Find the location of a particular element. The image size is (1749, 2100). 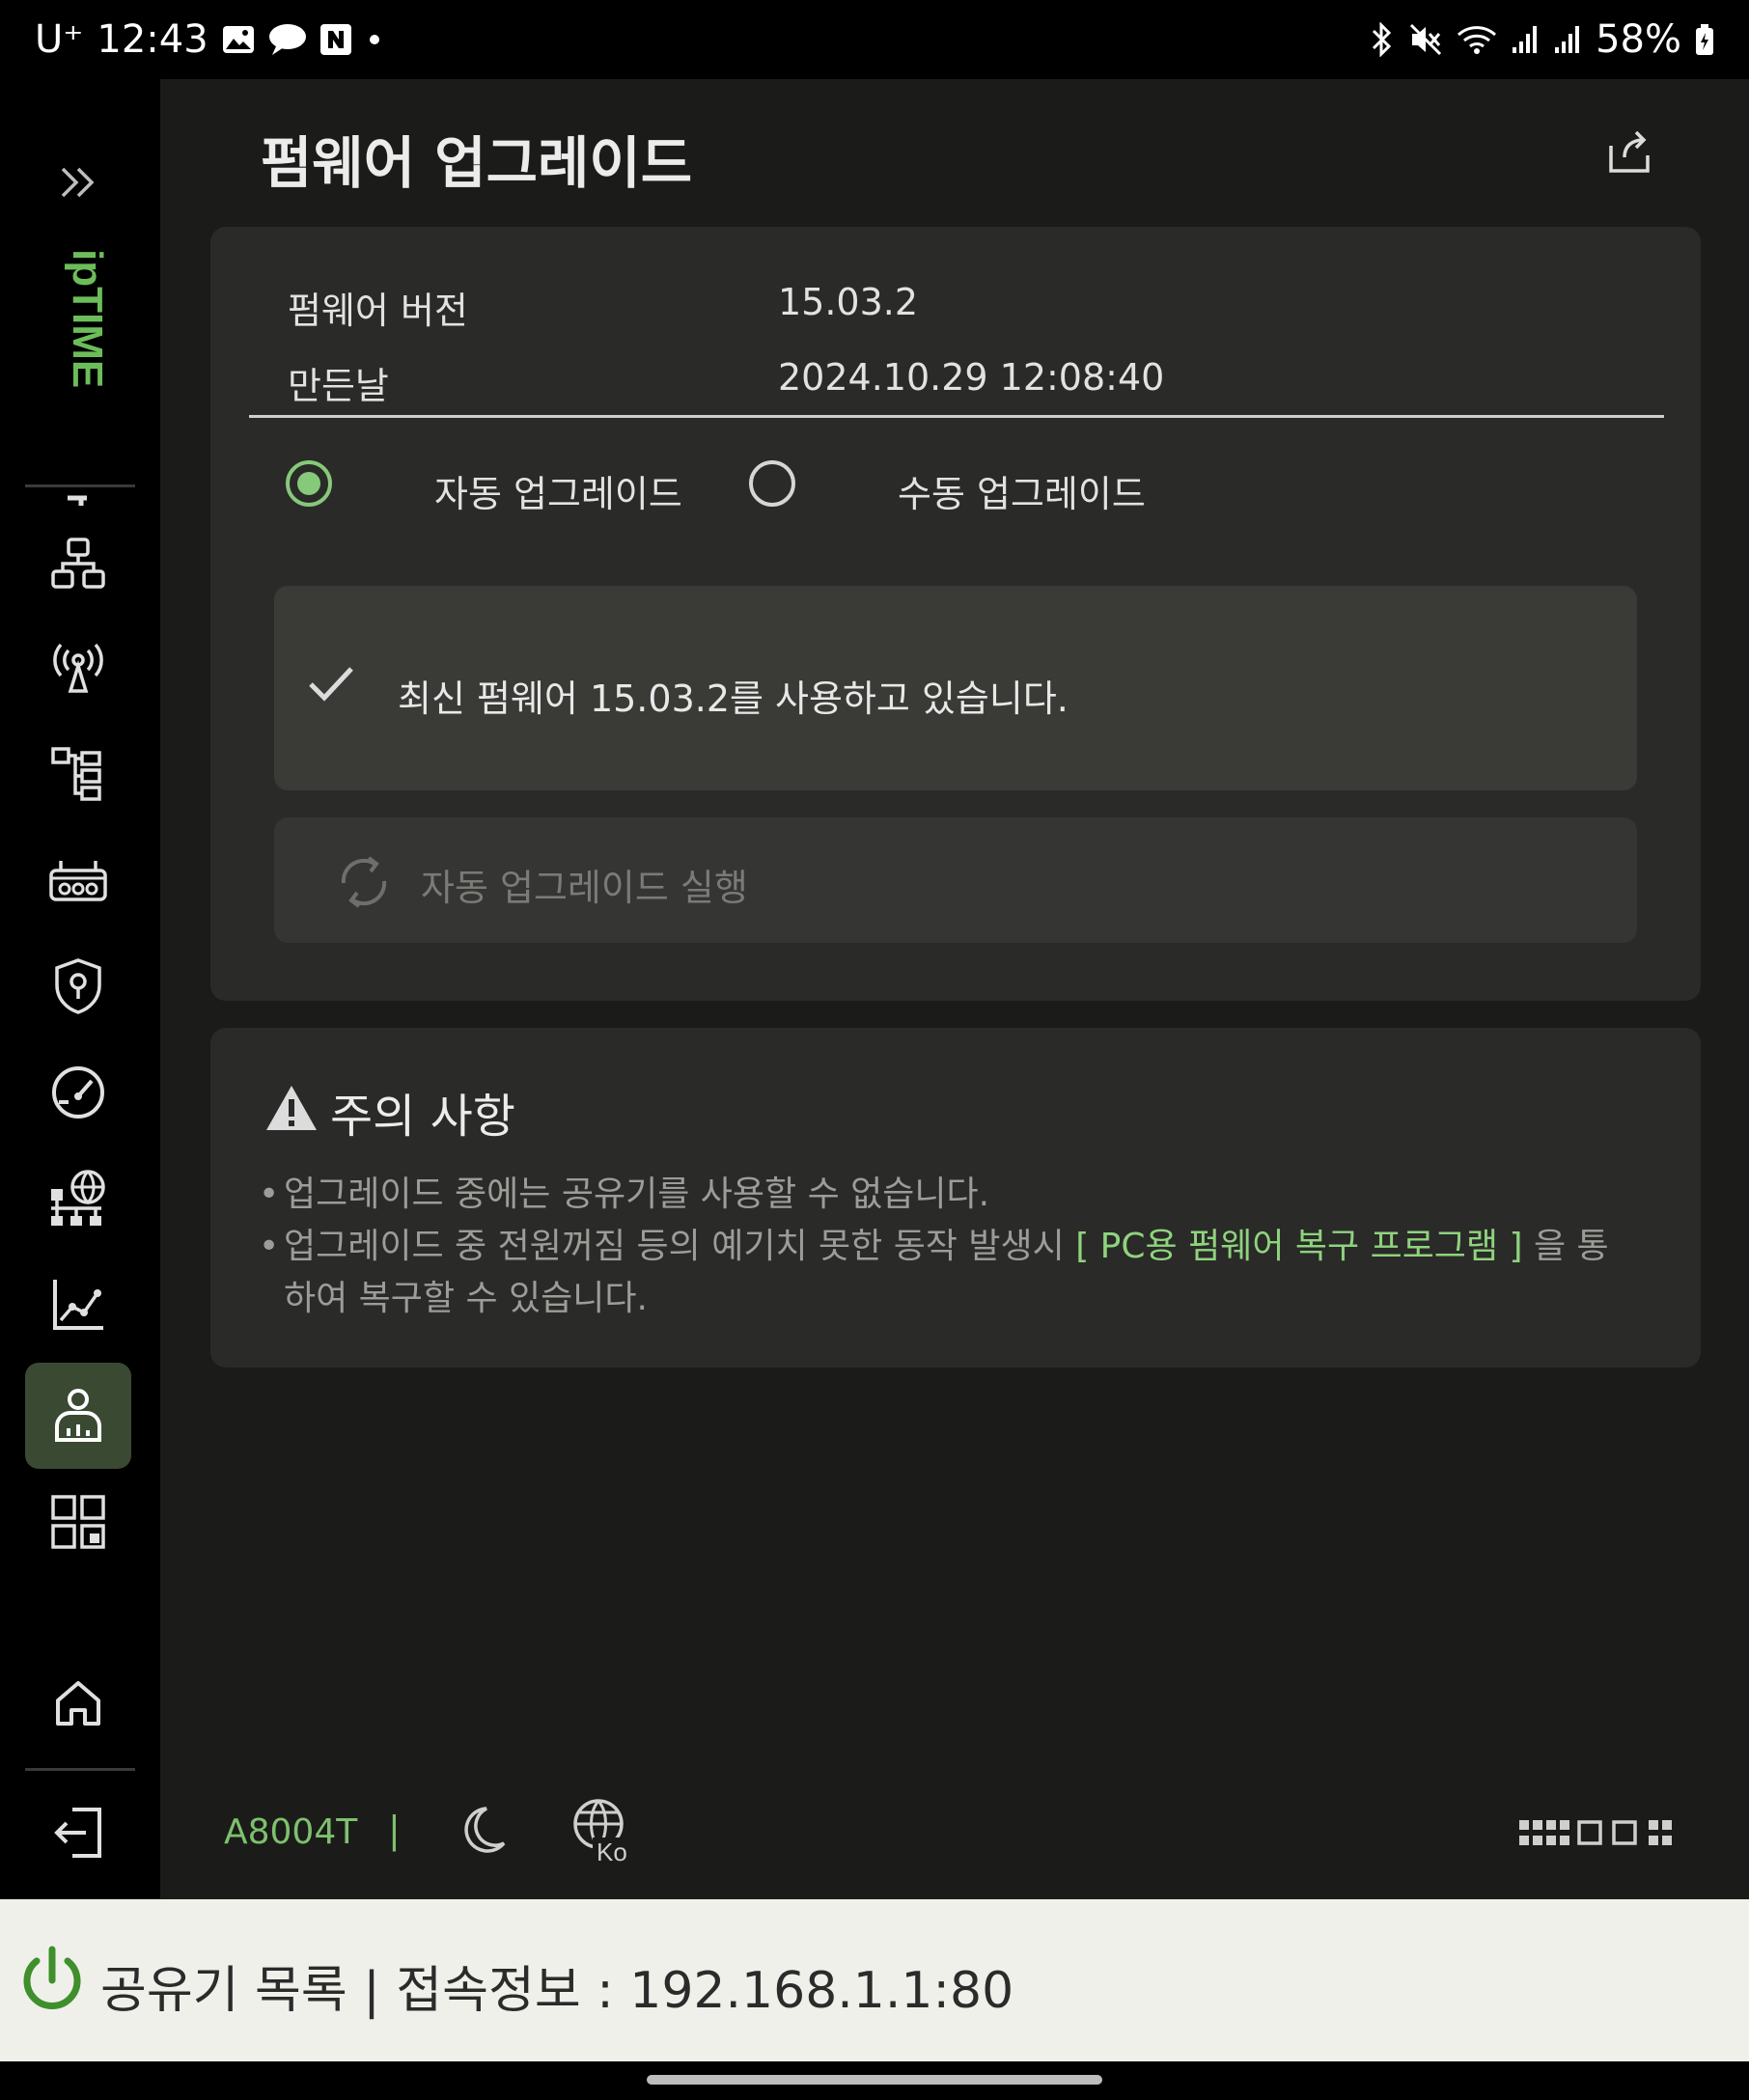

language-code: Ko is located at coordinates (612, 1852).